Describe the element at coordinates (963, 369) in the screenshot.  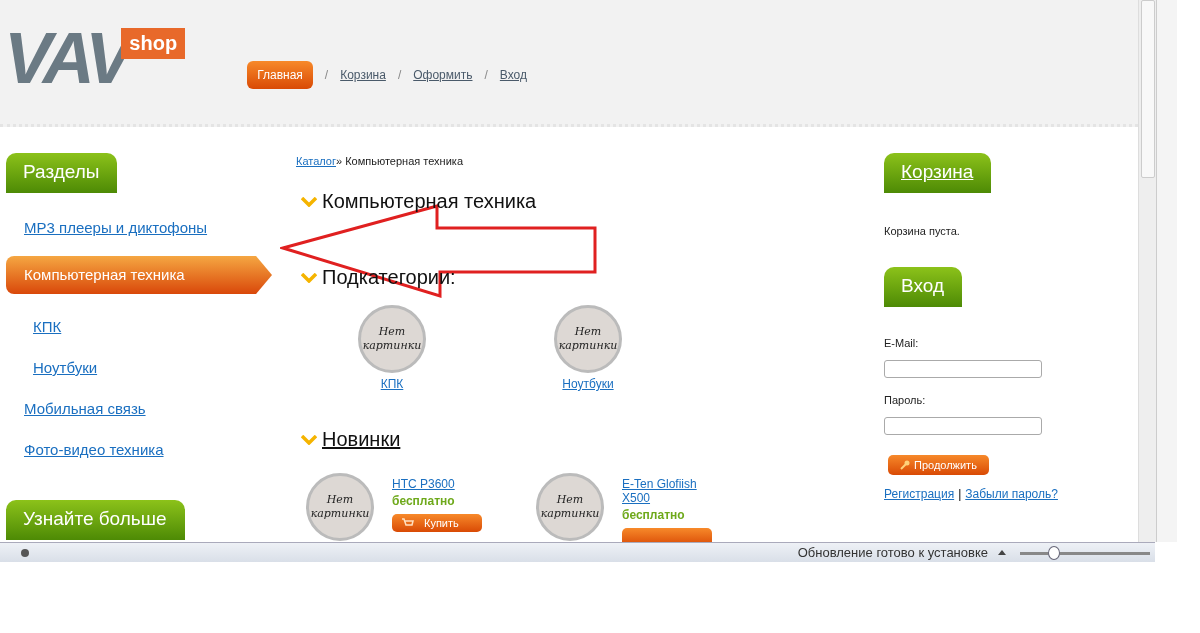
I see `email-field` at that location.